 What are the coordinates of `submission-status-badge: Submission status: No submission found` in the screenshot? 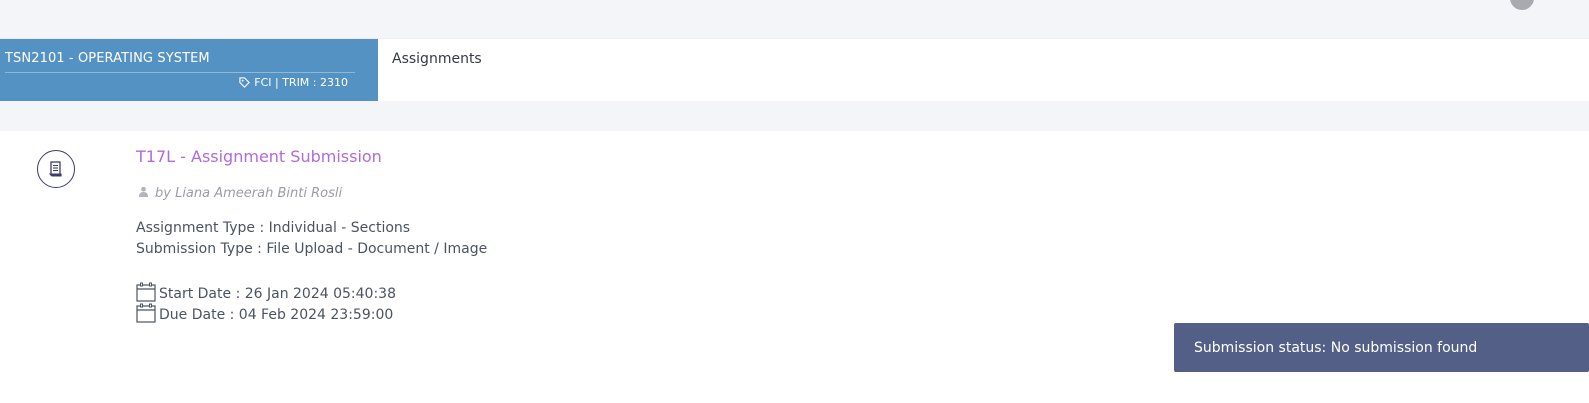 It's located at (1381, 347).